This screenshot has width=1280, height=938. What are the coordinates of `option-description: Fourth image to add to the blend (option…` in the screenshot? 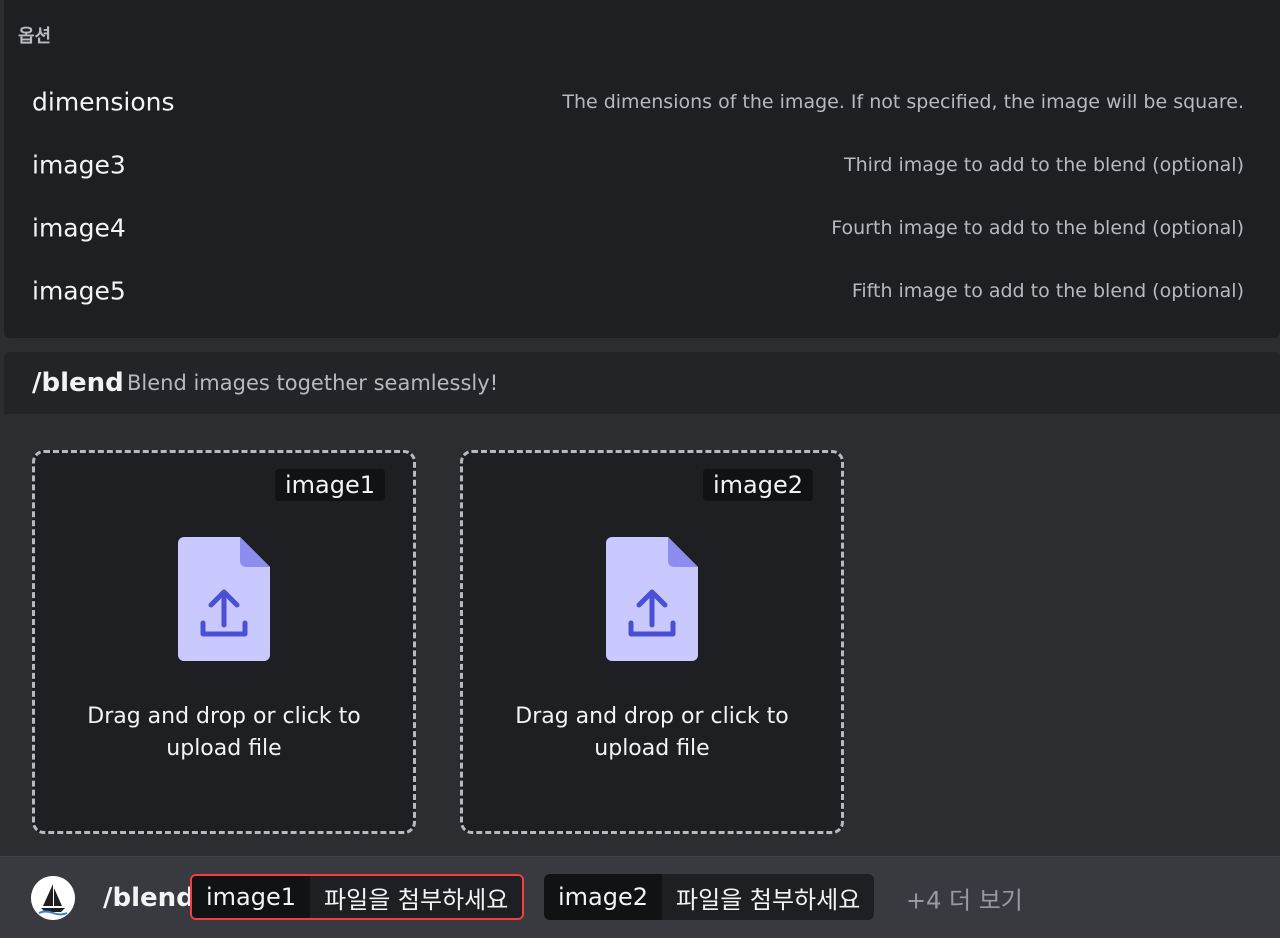 It's located at (1037, 228).